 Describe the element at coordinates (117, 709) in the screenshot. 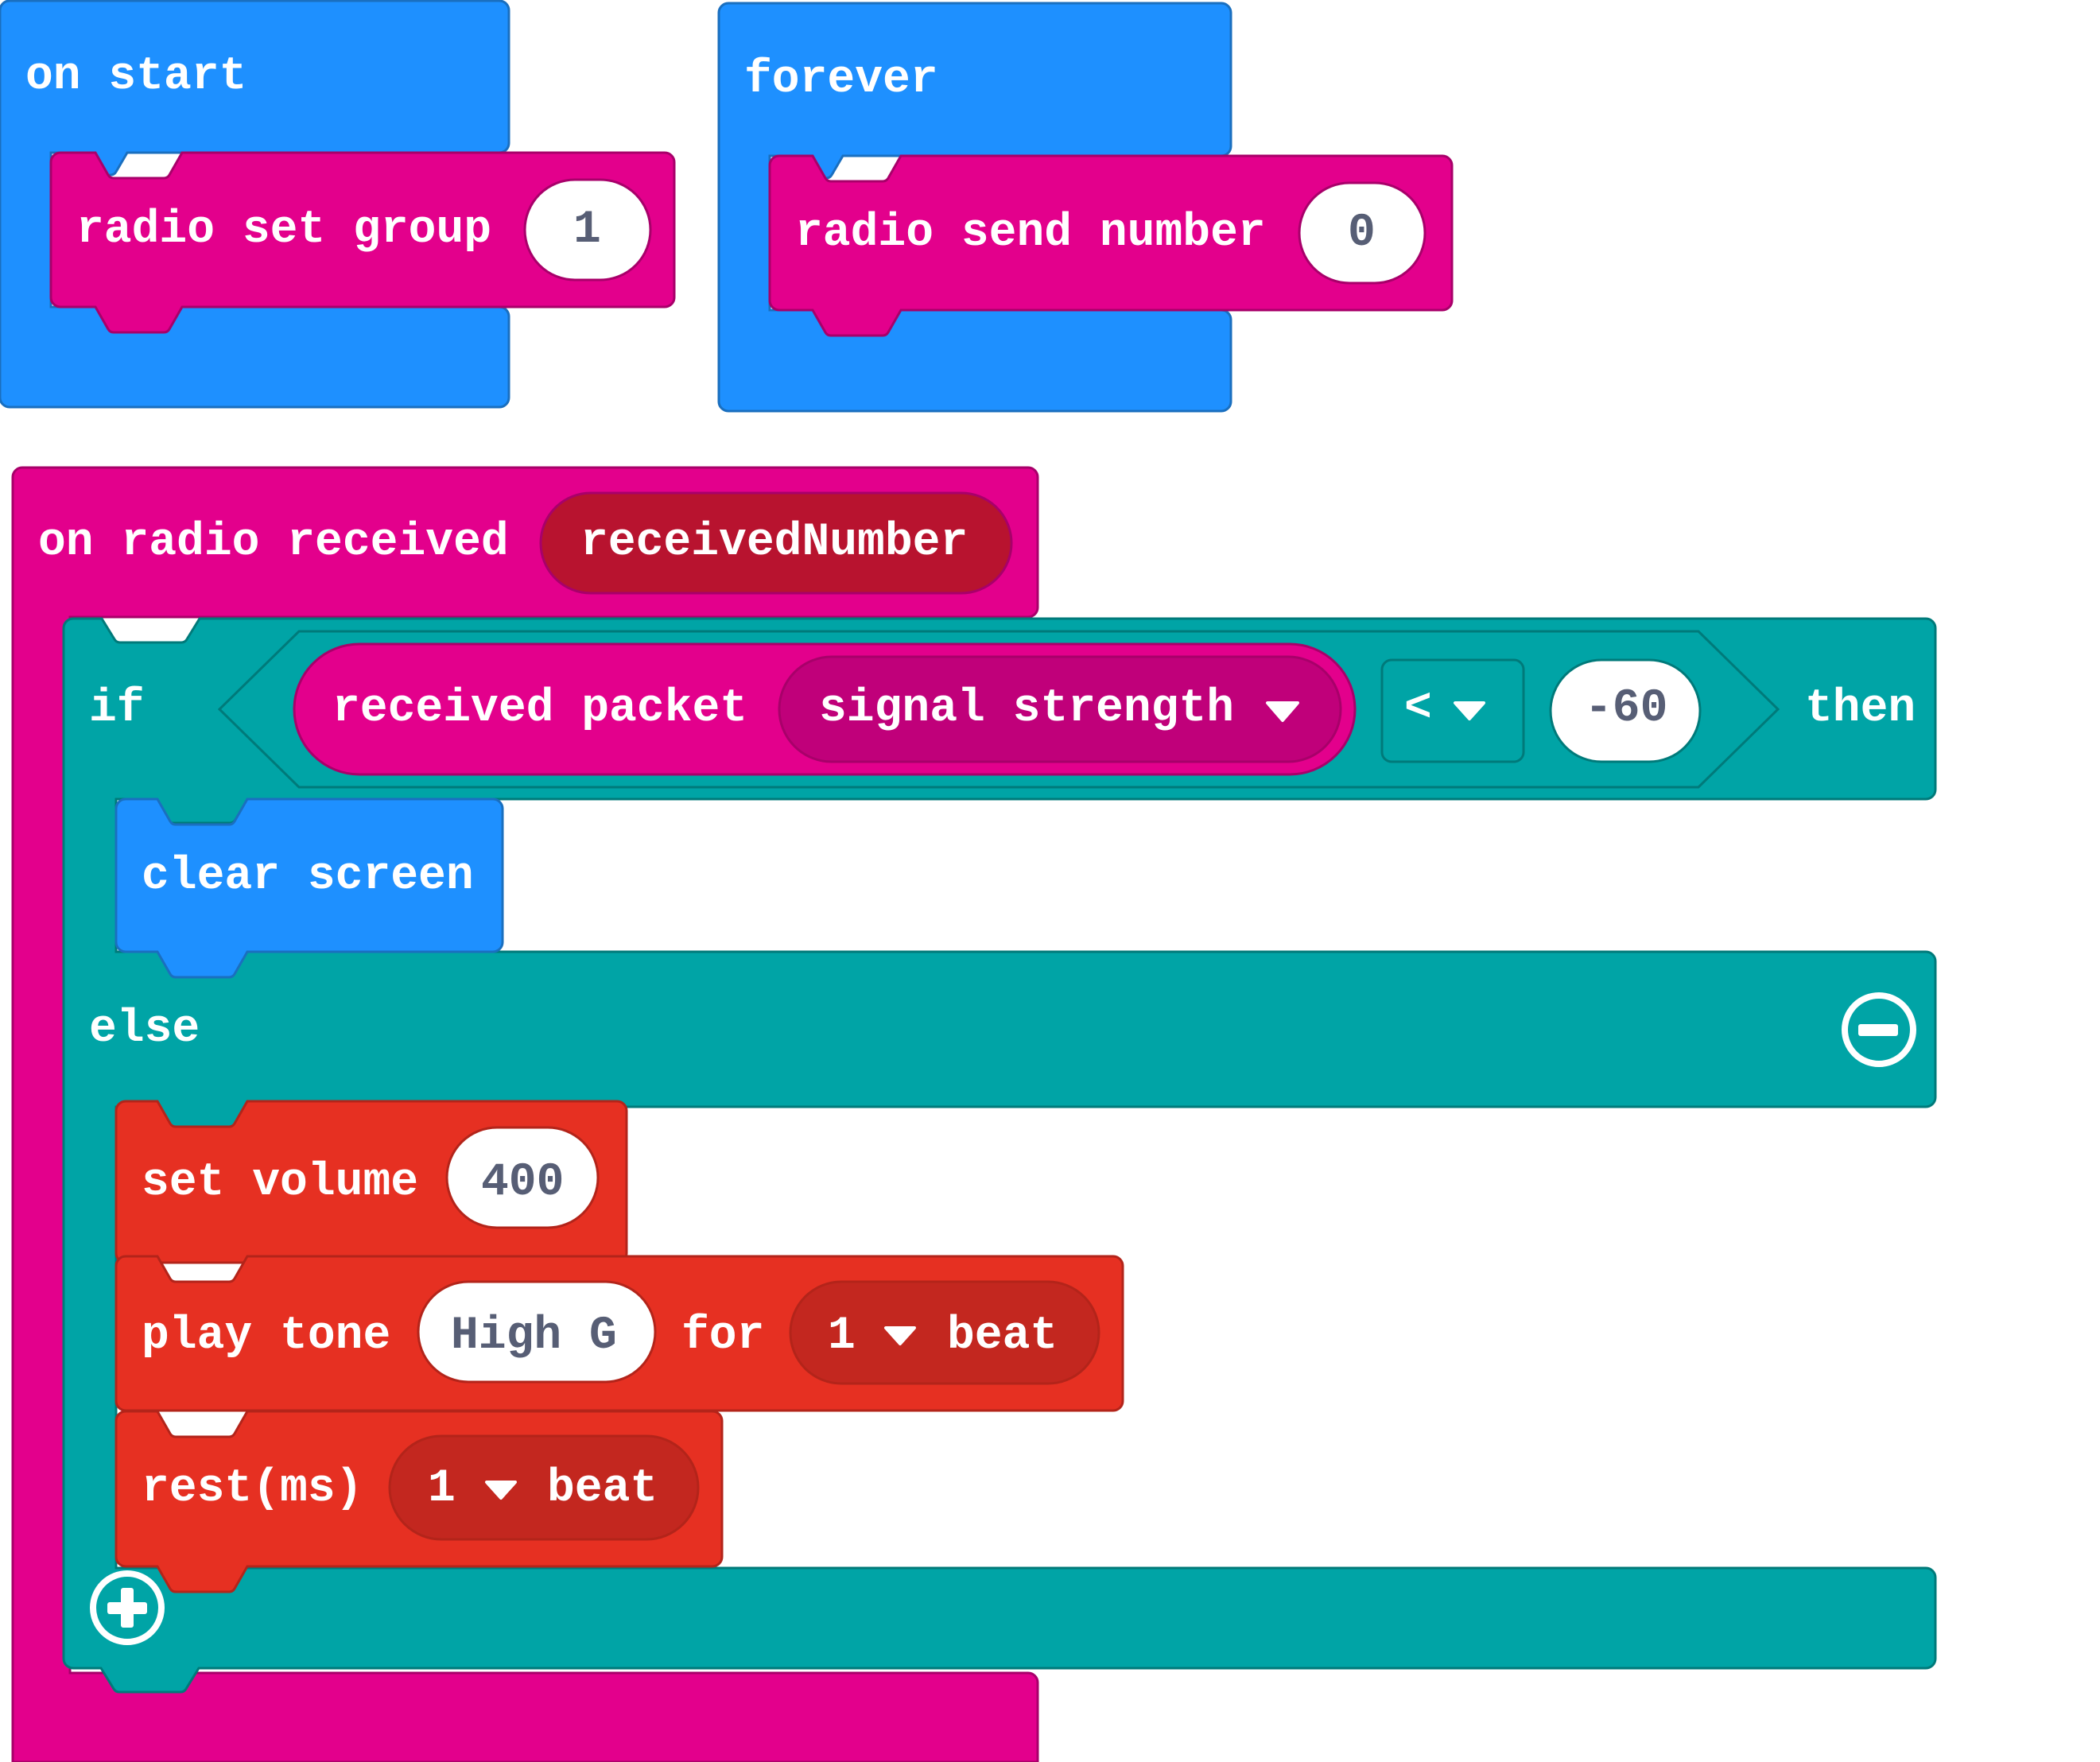

I see `if-label: if` at that location.